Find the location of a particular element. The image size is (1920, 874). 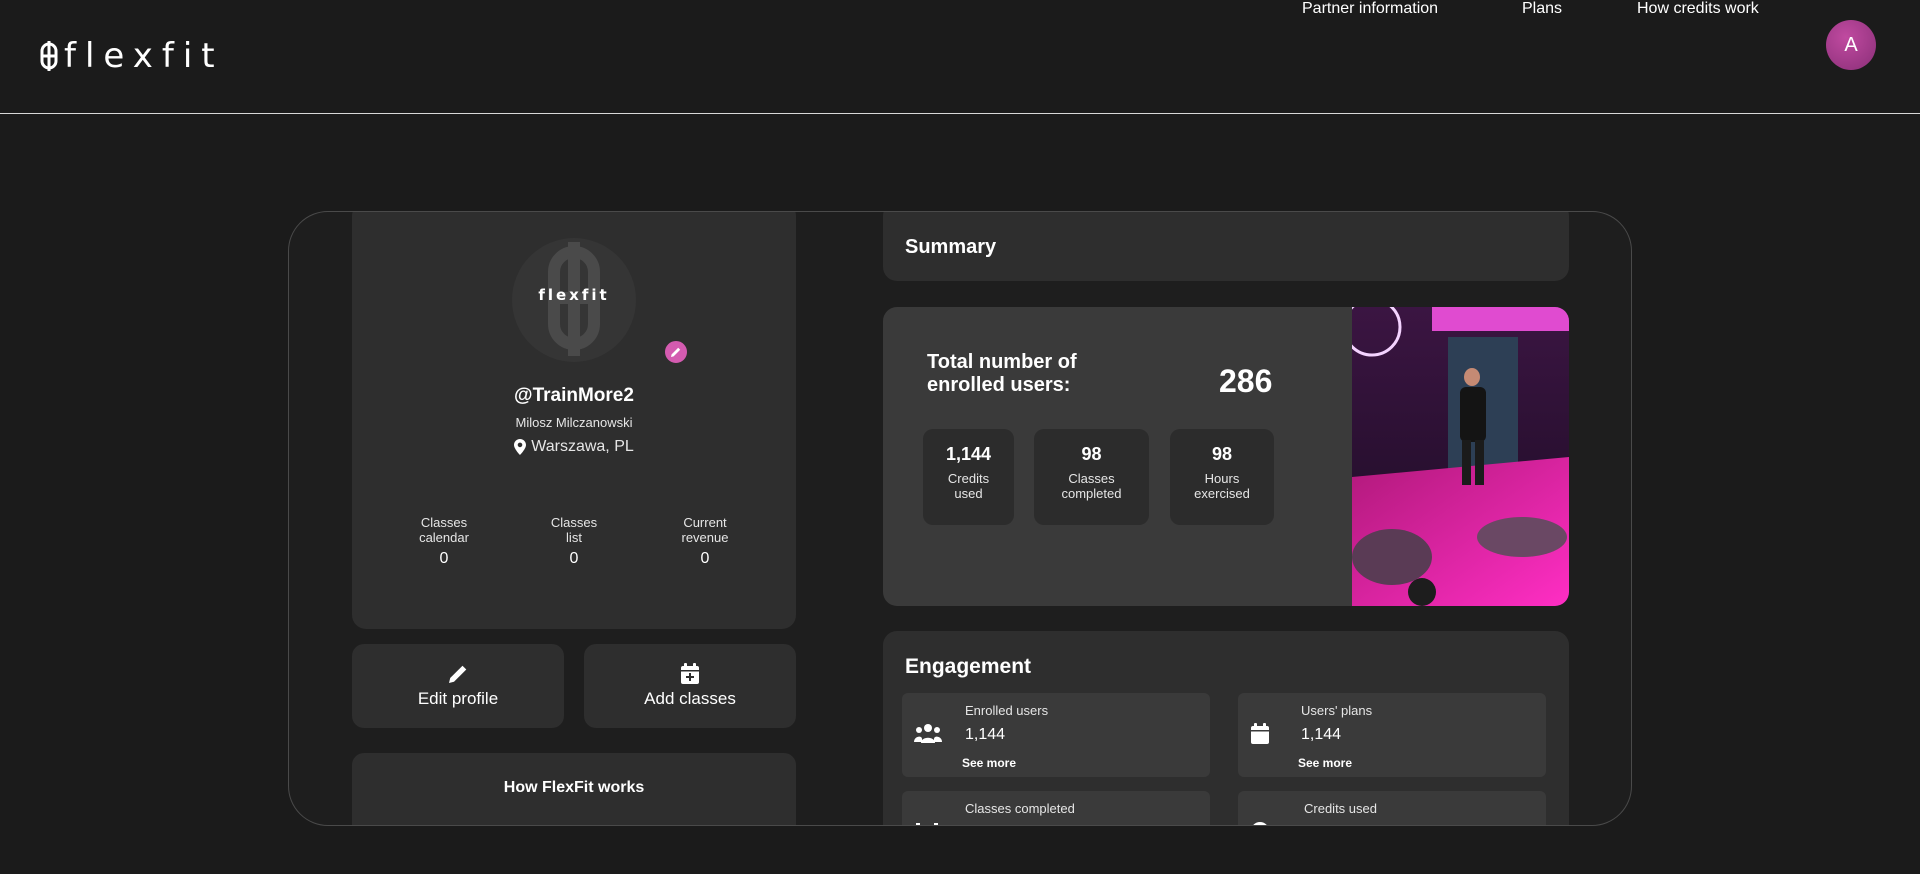

profile-picture: flexfit is located at coordinates (574, 300).